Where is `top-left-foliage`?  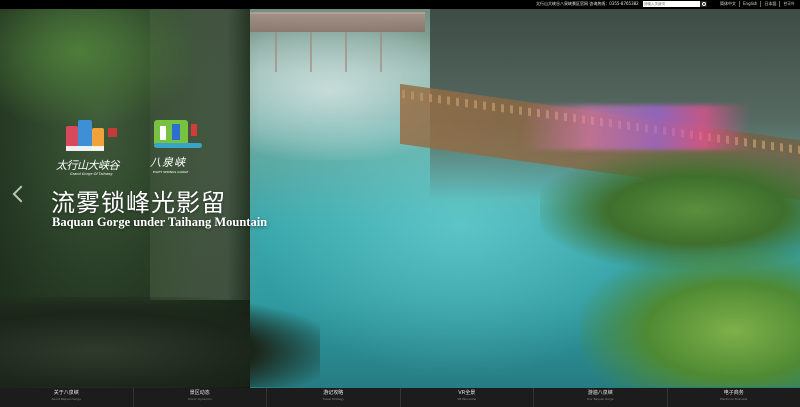 top-left-foliage is located at coordinates (100, 65).